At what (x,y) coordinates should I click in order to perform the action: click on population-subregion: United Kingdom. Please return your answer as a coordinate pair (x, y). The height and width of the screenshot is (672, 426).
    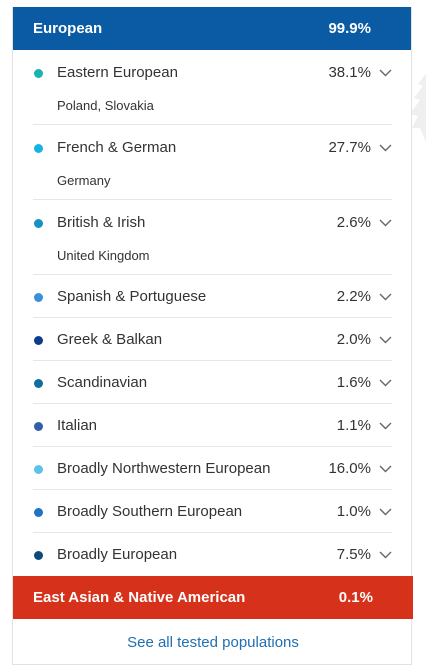
    Looking at the image, I should click on (103, 255).